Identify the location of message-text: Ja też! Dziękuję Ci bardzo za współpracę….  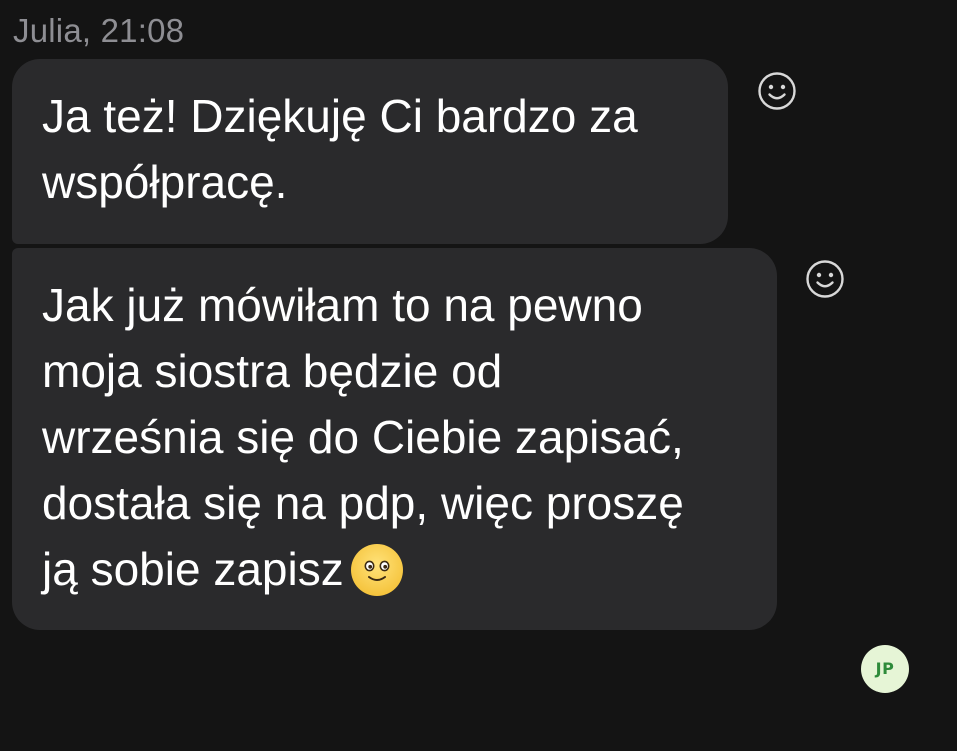
(340, 149).